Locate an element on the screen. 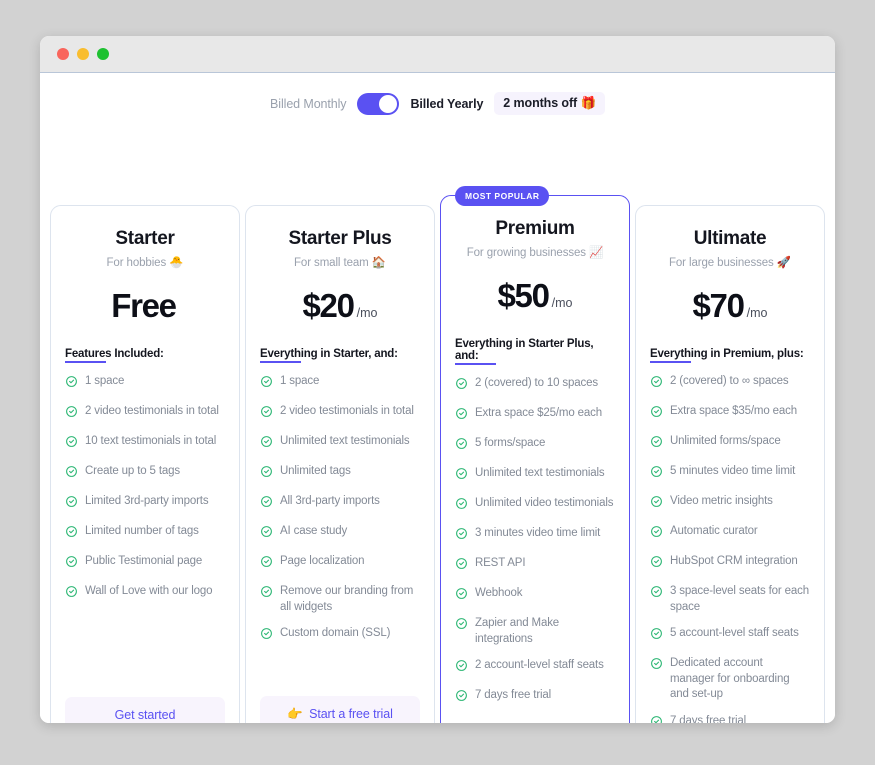 Image resolution: width=875 pixels, height=765 pixels. feature-label: Wall of Love with our logo is located at coordinates (149, 591).